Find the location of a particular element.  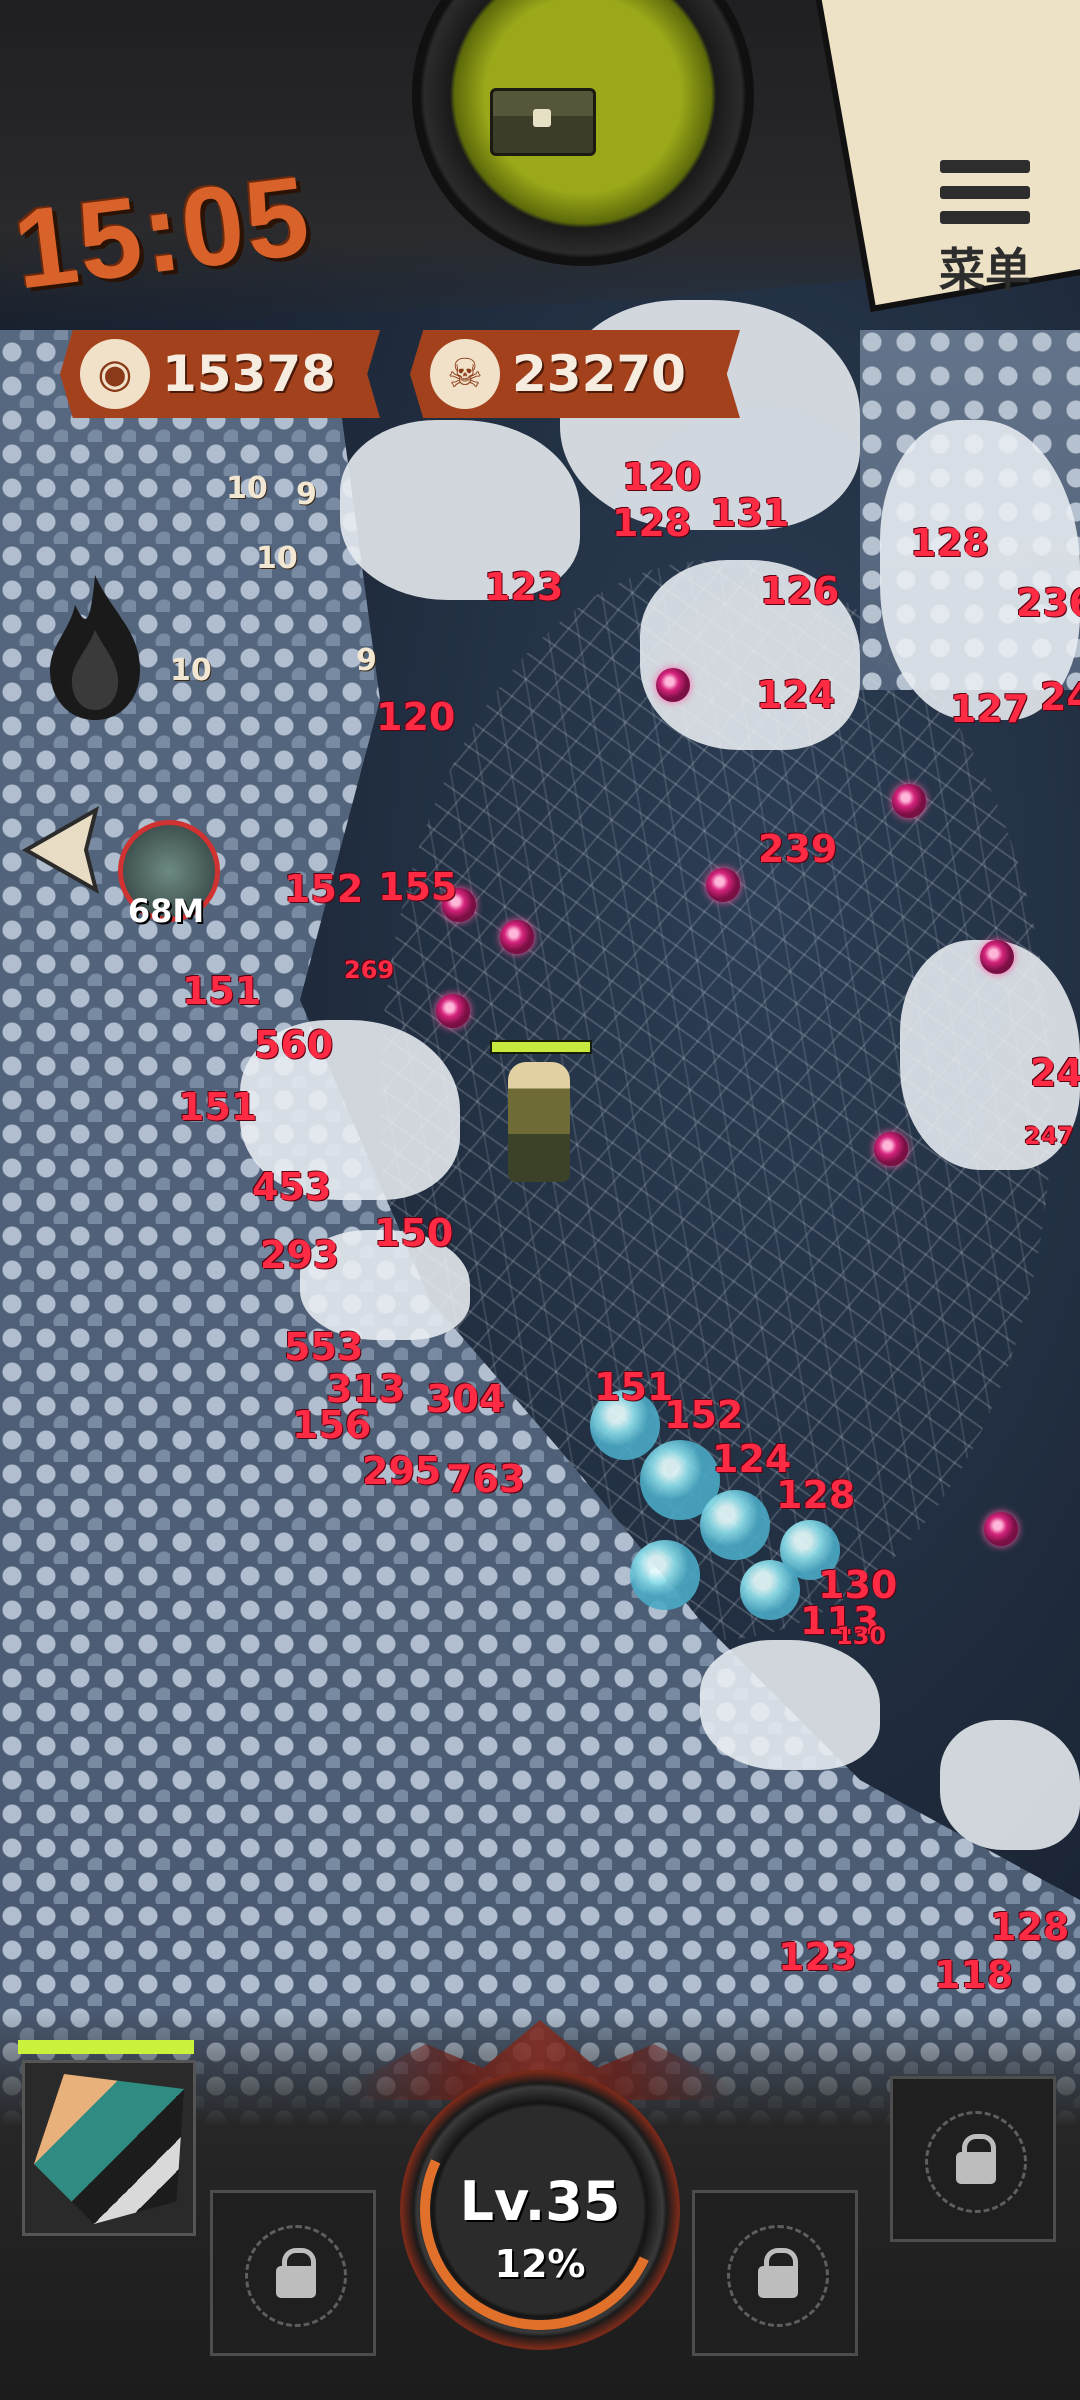

player-health-fill is located at coordinates (541, 1047).